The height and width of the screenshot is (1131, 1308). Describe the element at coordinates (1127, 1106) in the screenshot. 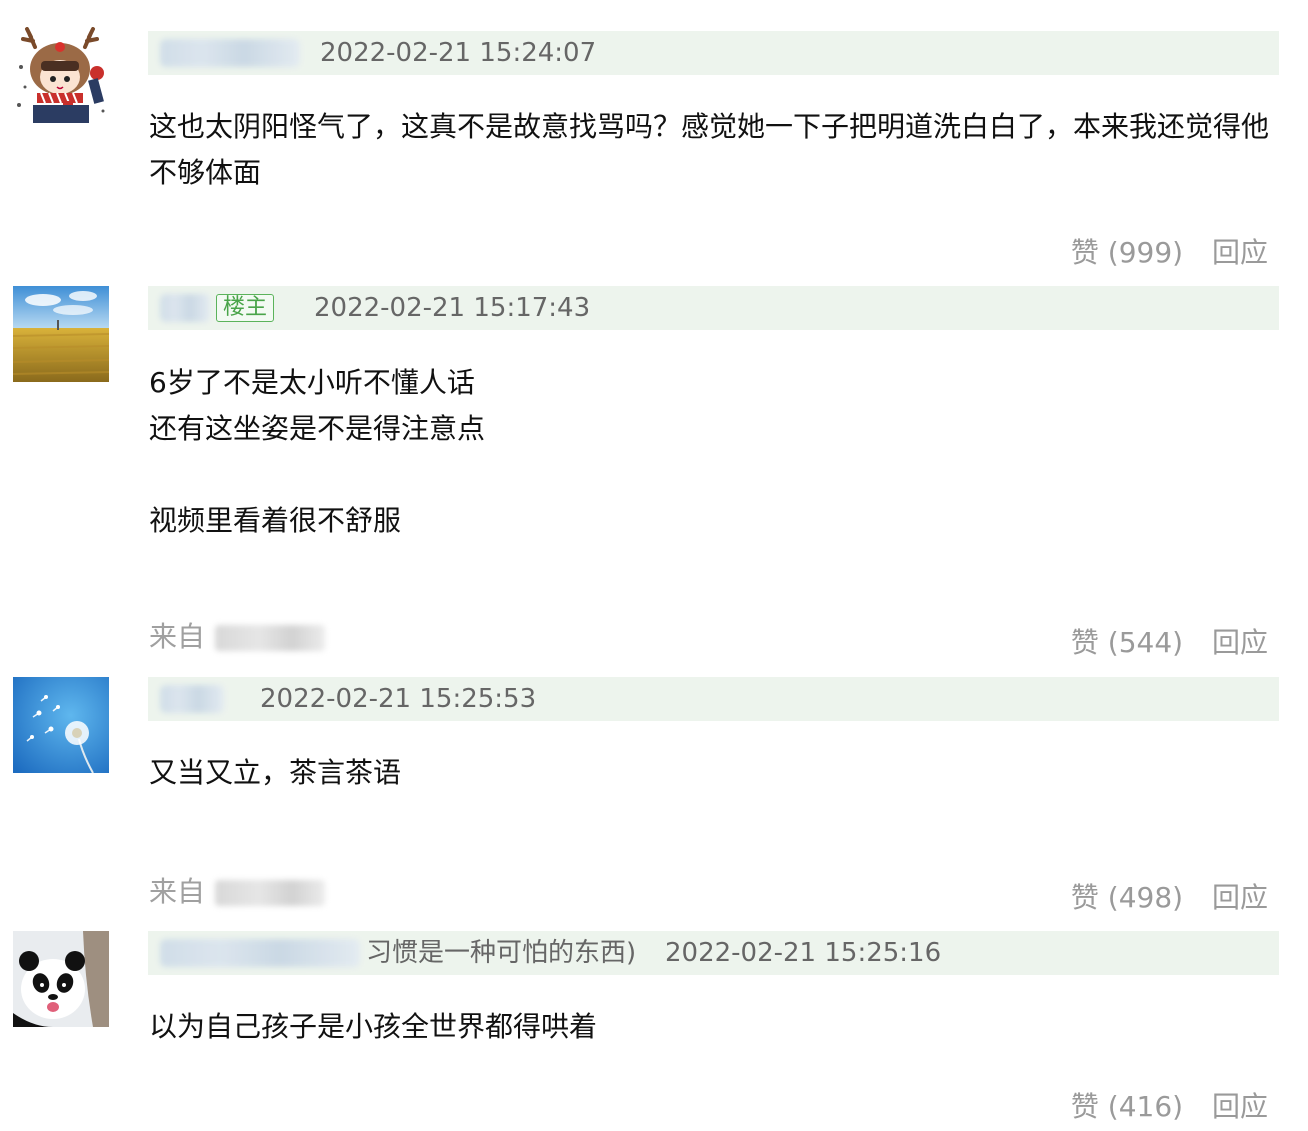

I see `like-button: 赞 (416)` at that location.